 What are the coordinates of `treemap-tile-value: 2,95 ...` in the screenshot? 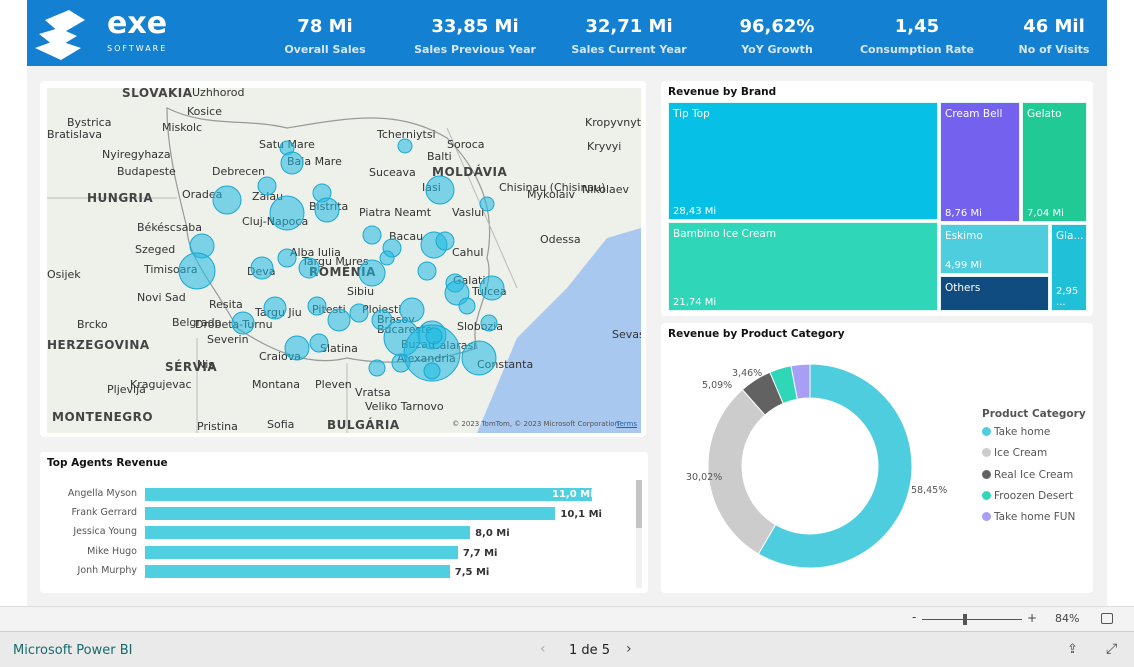 It's located at (1067, 297).